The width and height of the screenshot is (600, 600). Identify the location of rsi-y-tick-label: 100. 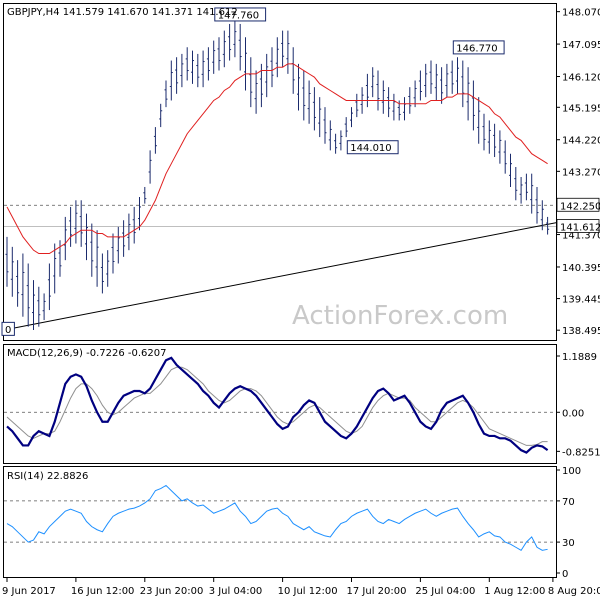
(571, 471).